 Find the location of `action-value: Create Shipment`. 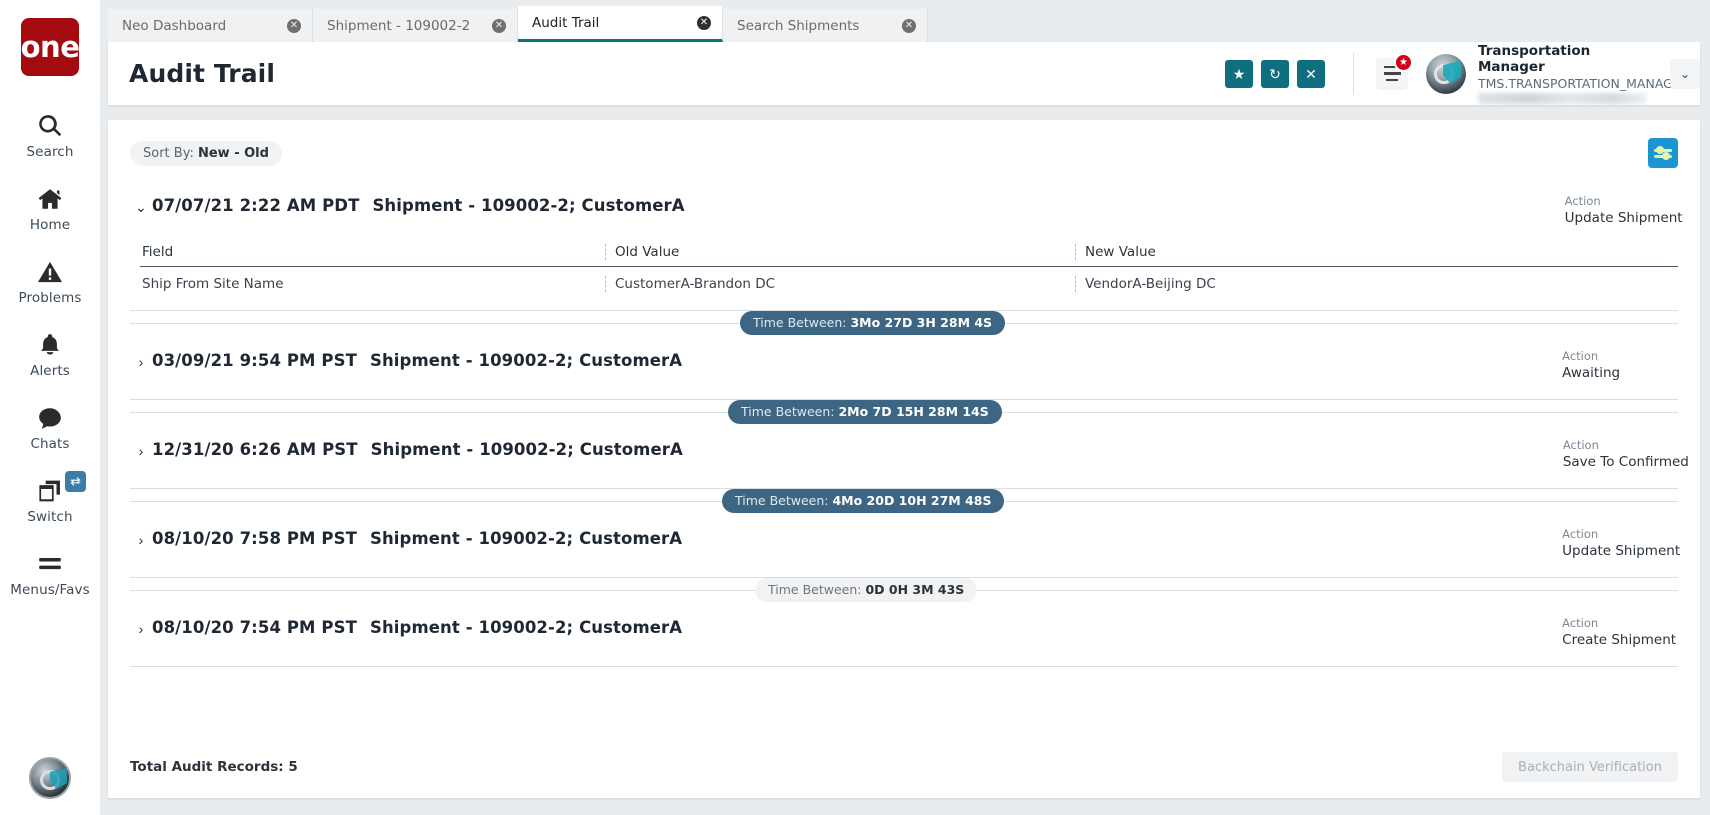

action-value: Create Shipment is located at coordinates (1619, 640).